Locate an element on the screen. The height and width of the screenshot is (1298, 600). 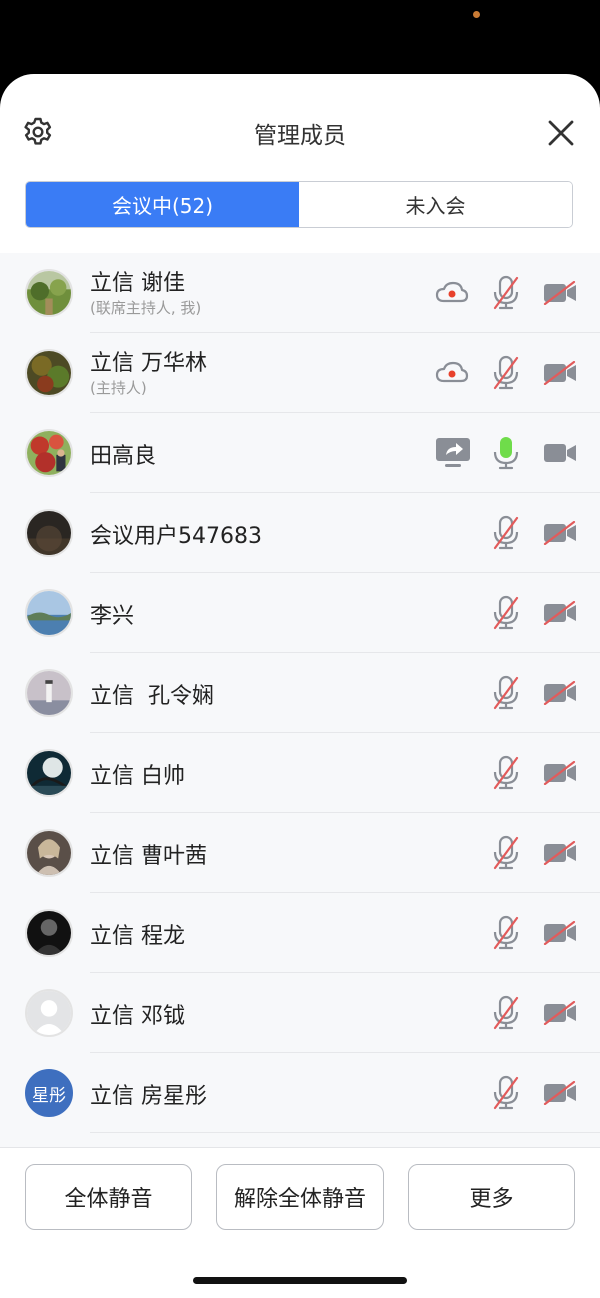
camera-on-icon is located at coordinates (560, 453).